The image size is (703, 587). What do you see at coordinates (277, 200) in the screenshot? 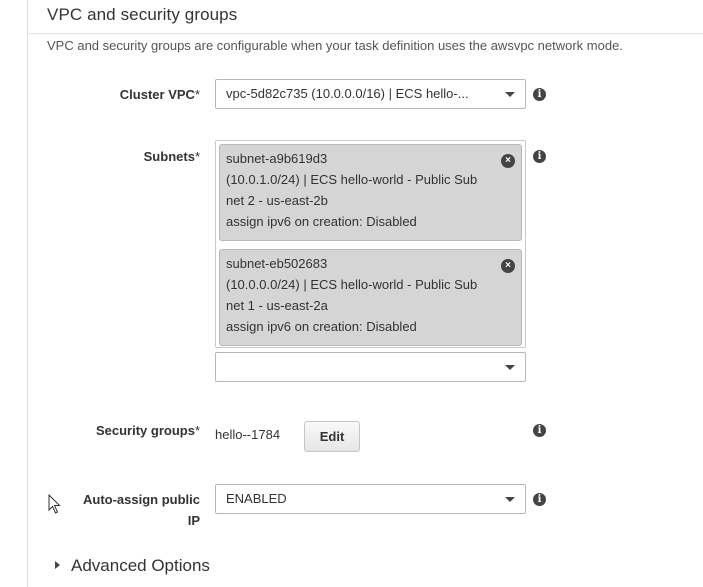
I see `subnet-zone: net 2 - us-east-2b` at bounding box center [277, 200].